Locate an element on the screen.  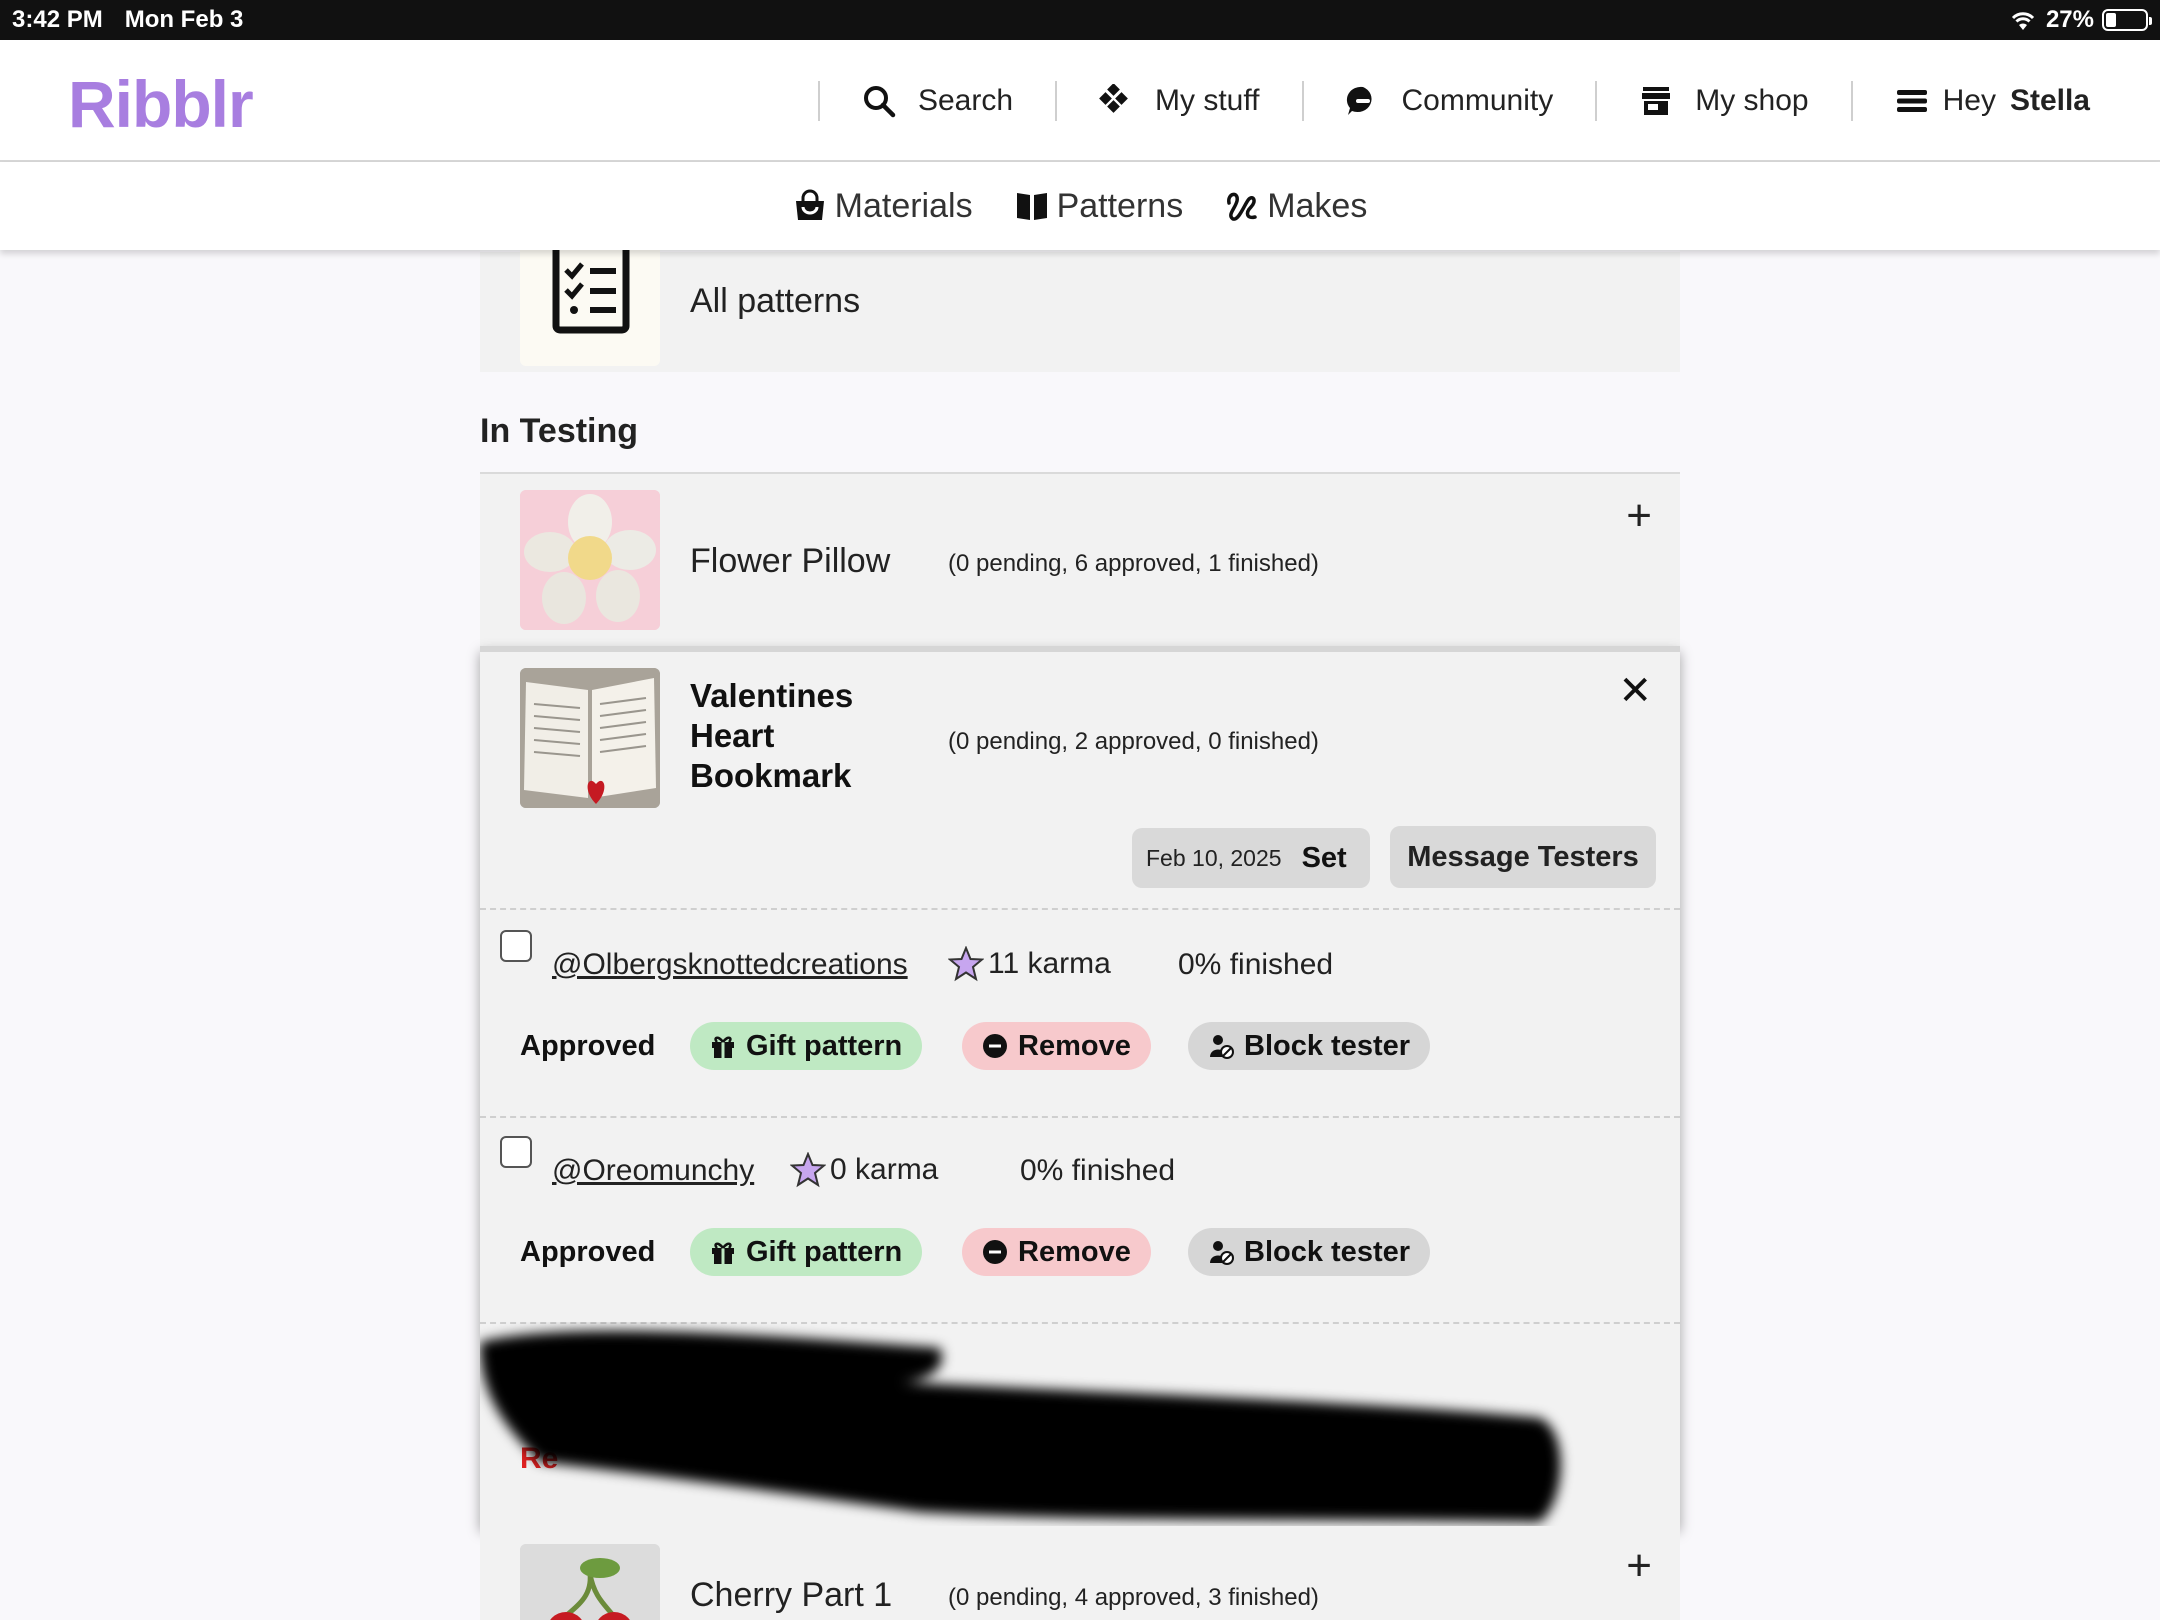
cherry-title: Cherry Part 1 is located at coordinates (791, 1595).